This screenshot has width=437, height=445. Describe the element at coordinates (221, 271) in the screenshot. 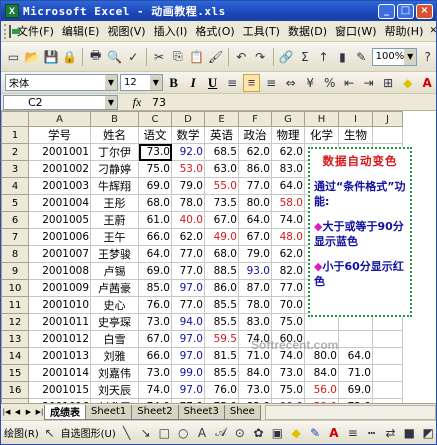

I see `grid-cell: 88.5` at that location.